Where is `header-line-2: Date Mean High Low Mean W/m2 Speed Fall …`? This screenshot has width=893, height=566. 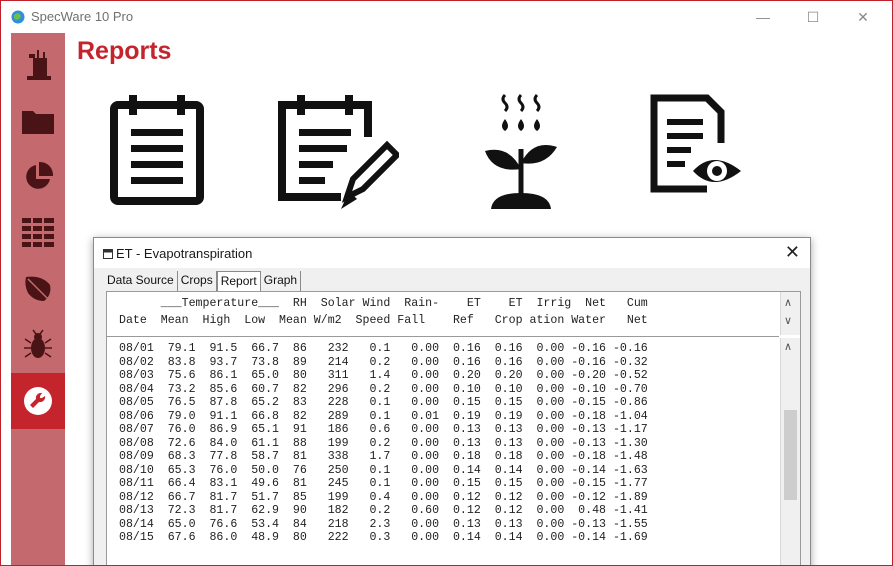 header-line-2: Date Mean High Low Mean W/m2 Speed Fall … is located at coordinates (383, 320).